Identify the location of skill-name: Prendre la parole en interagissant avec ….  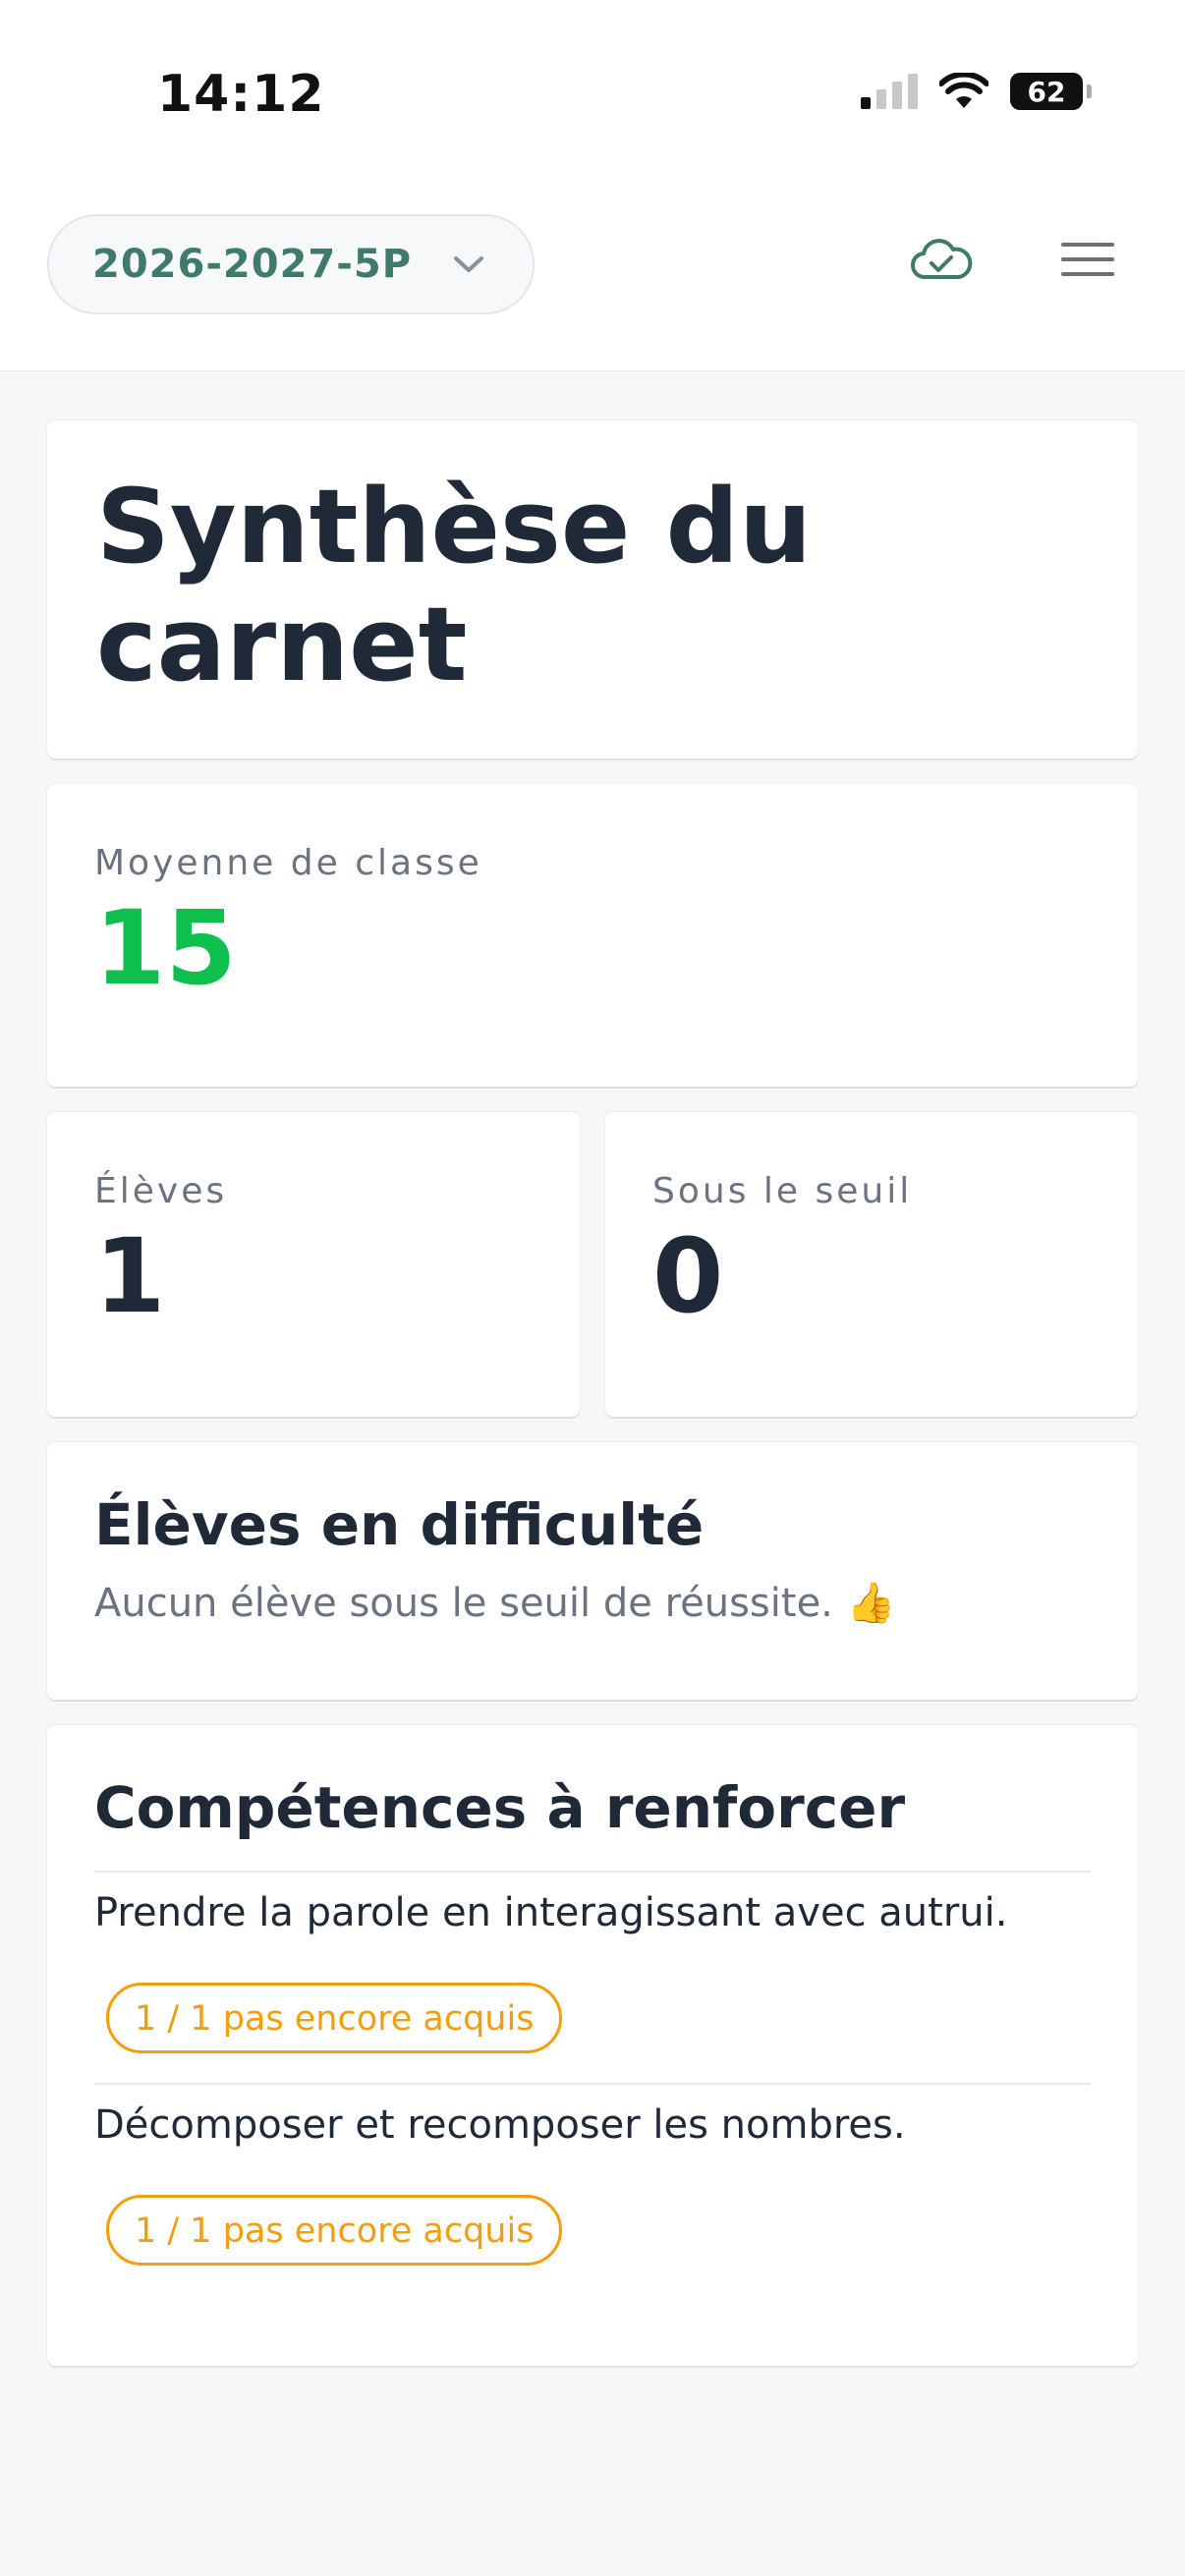
(551, 1912).